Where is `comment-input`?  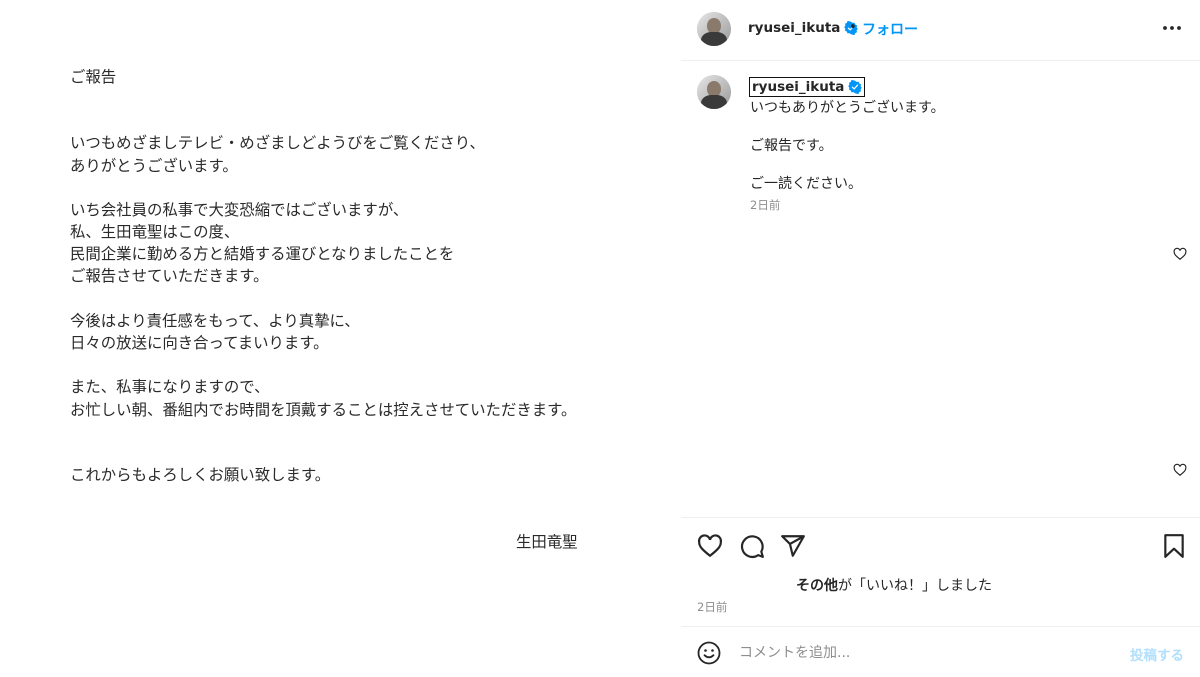 comment-input is located at coordinates (919, 653).